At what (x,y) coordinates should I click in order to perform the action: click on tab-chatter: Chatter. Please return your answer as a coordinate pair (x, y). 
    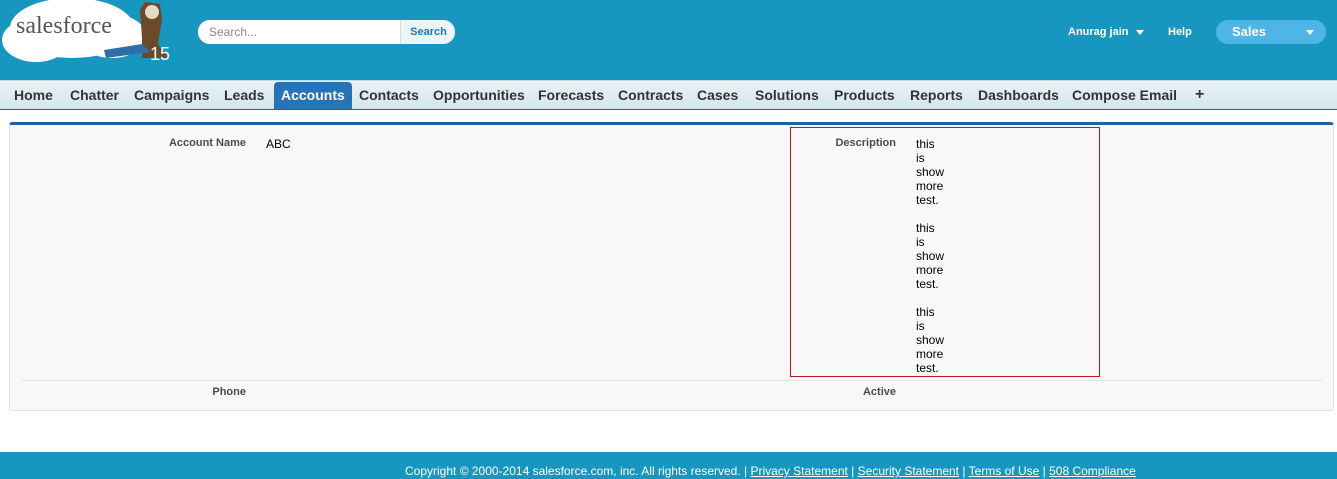
    Looking at the image, I should click on (94, 95).